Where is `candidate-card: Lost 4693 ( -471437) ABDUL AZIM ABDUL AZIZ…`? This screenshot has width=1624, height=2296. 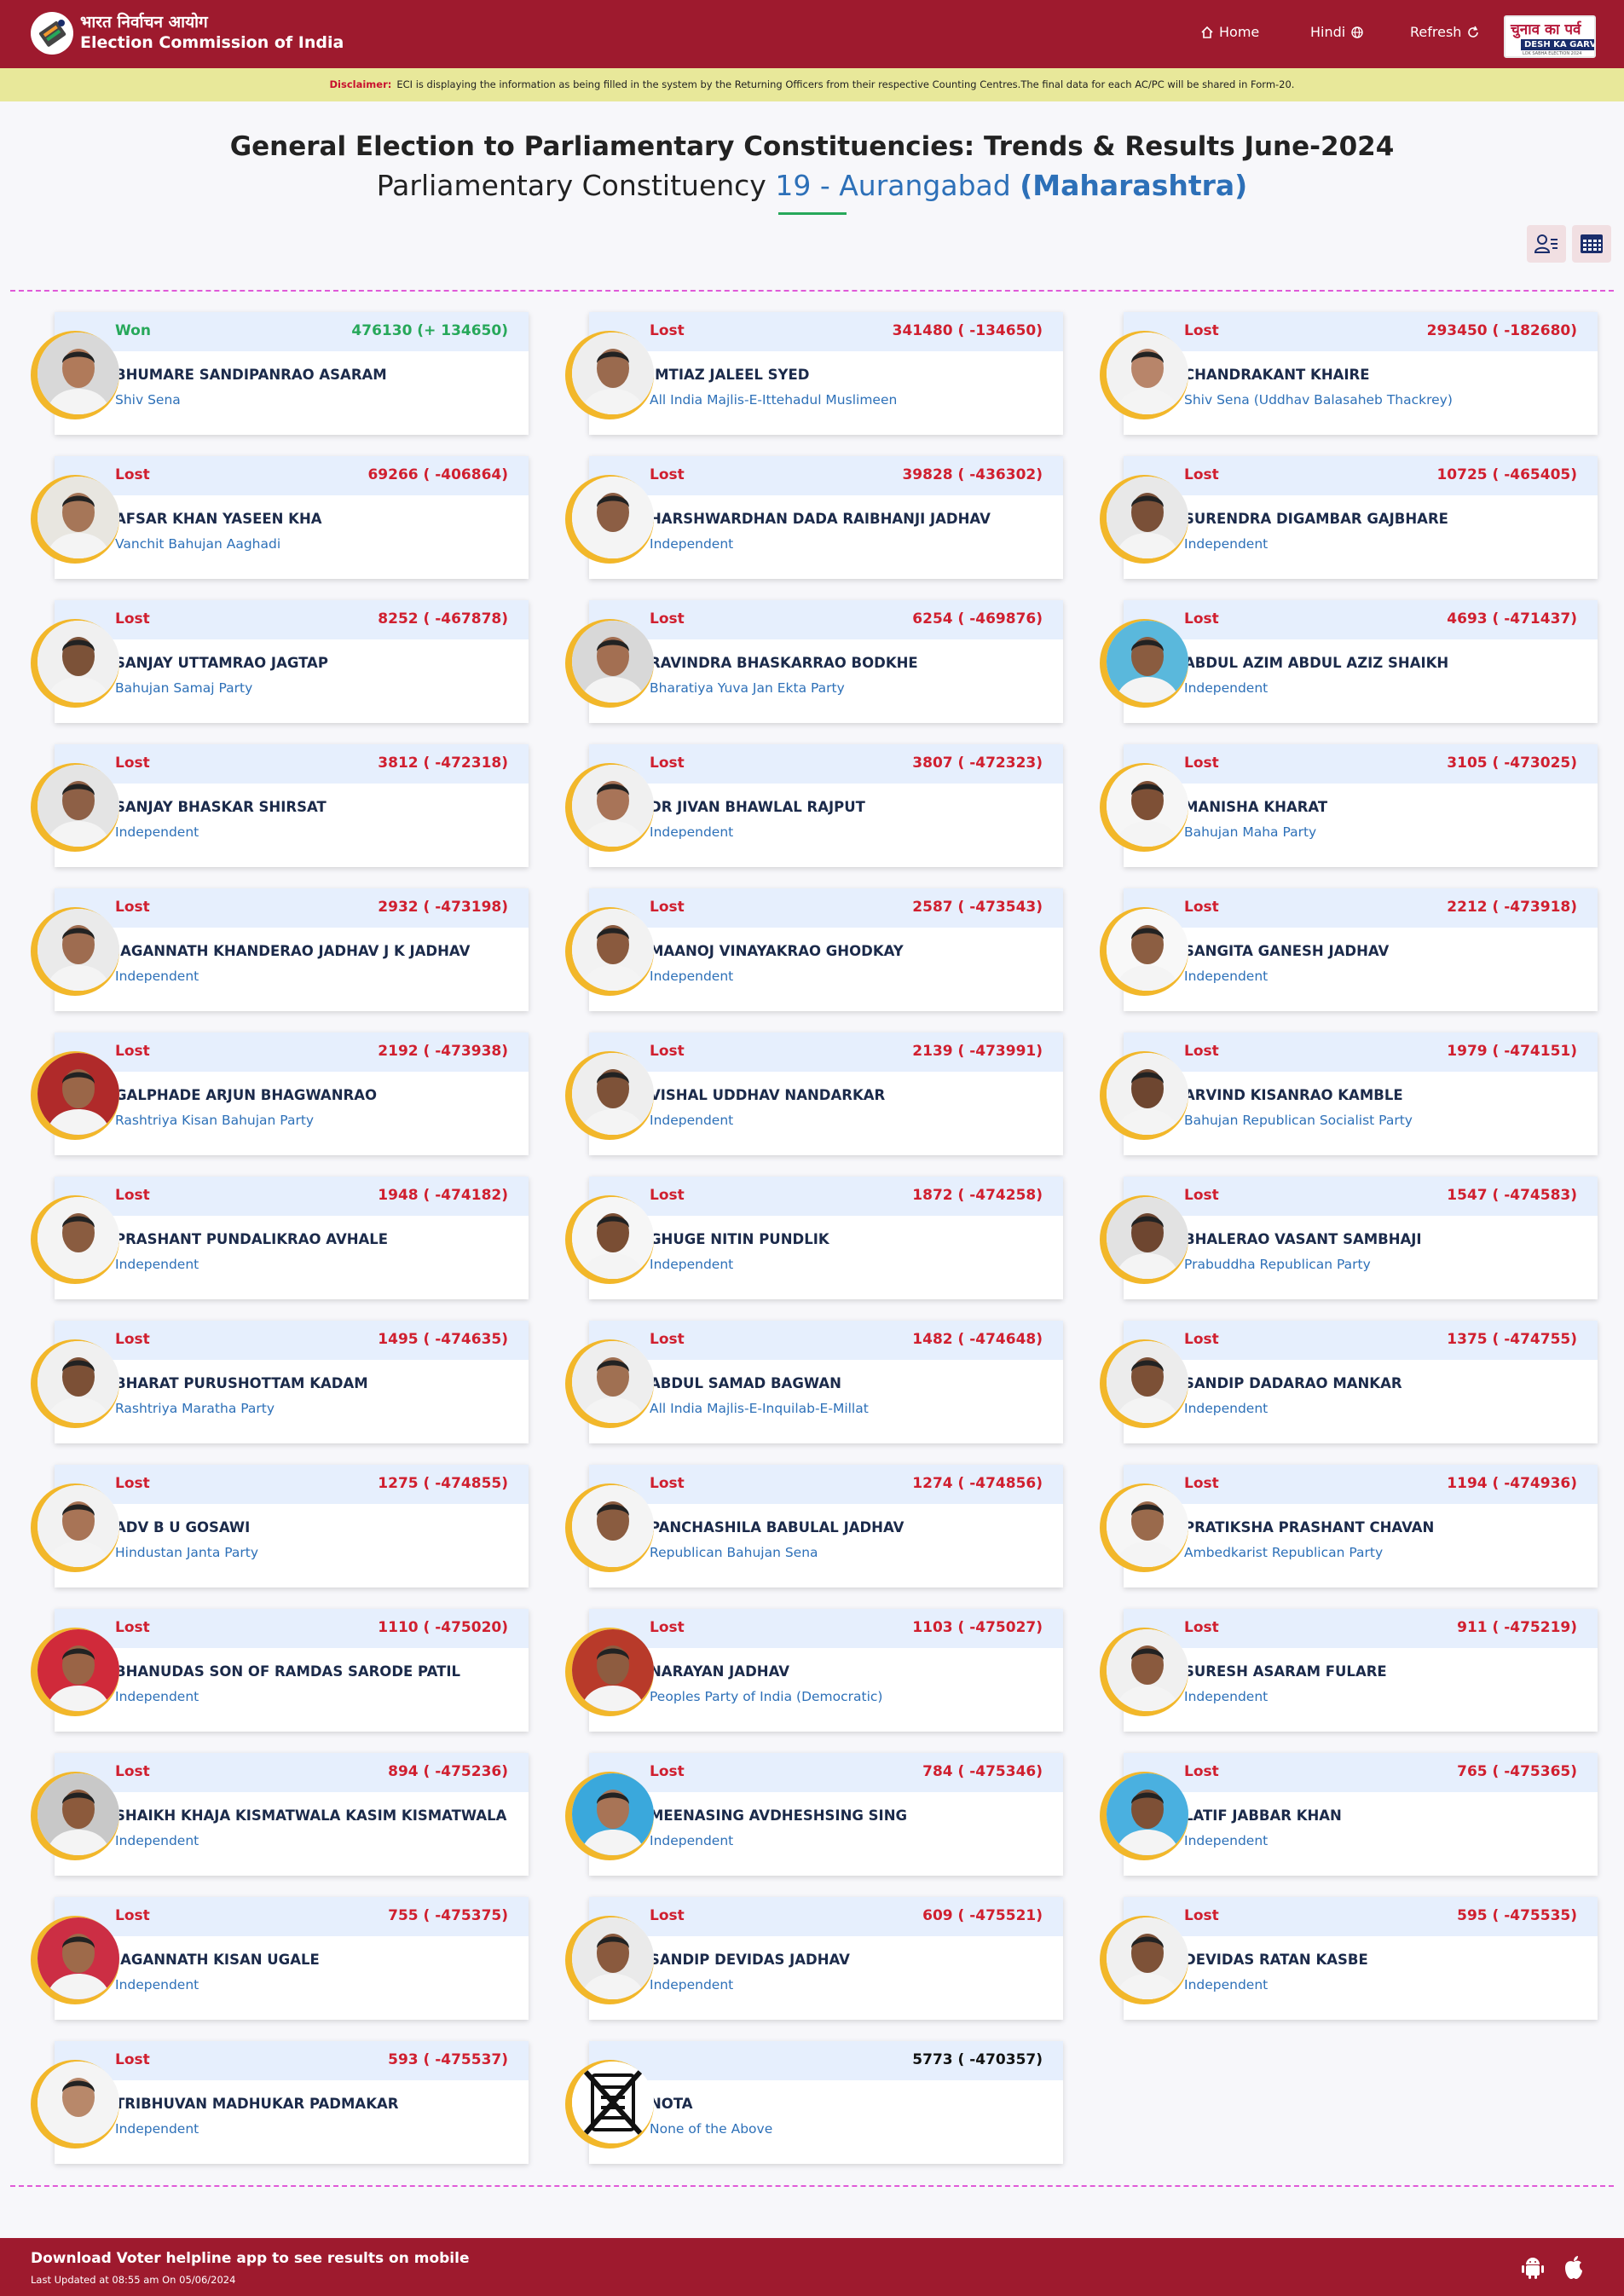 candidate-card: Lost 4693 ( -471437) ABDUL AZIM ABDUL AZIZ… is located at coordinates (1343, 662).